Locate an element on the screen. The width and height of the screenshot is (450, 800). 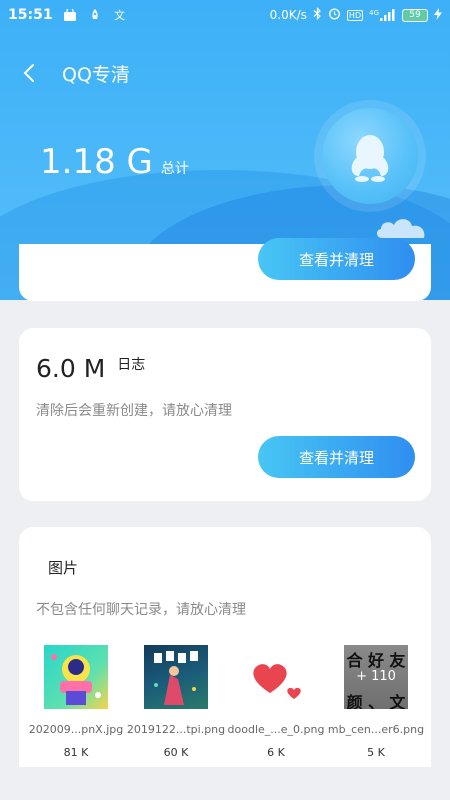
log-view-and-clean-button: 查看并清理 is located at coordinates (336, 457).